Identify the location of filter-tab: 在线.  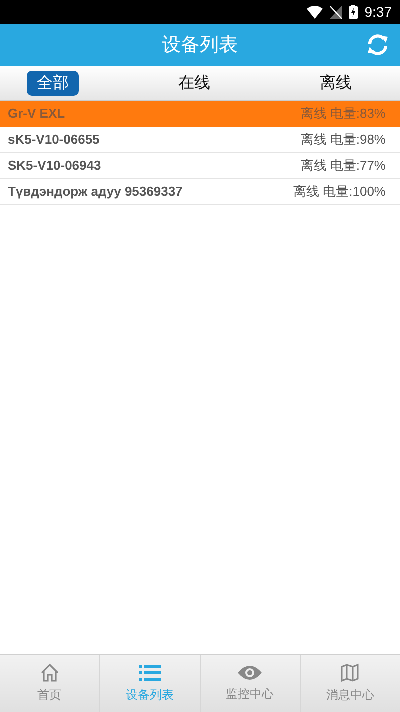
(194, 83).